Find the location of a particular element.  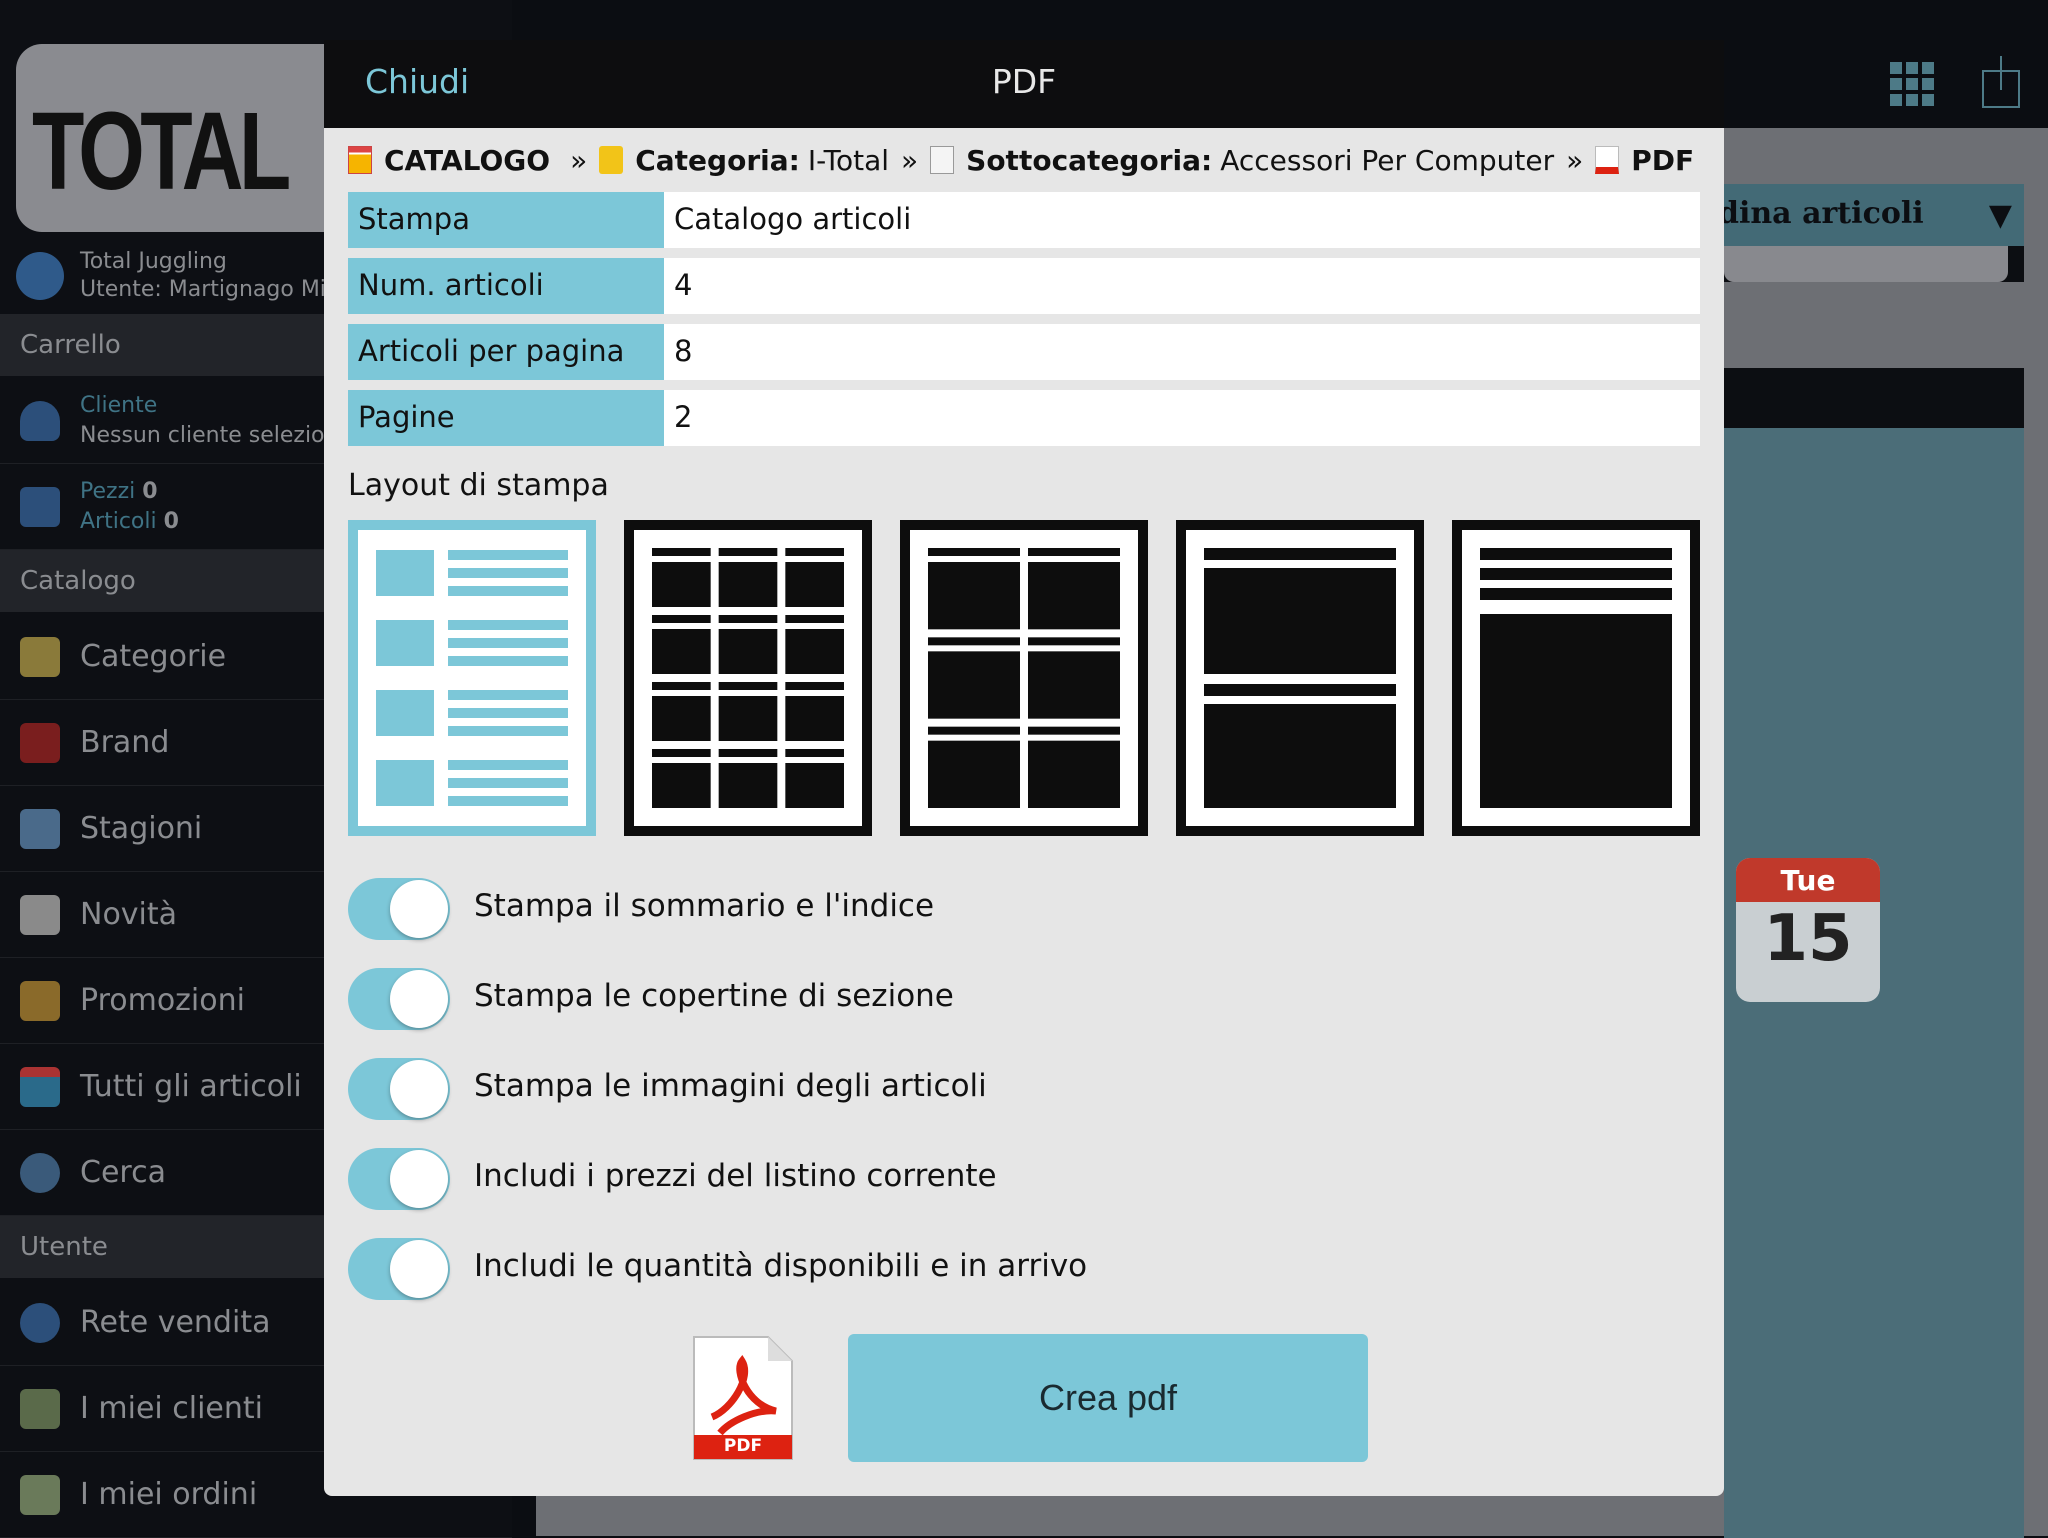

client-label: Cliente is located at coordinates (119, 405).